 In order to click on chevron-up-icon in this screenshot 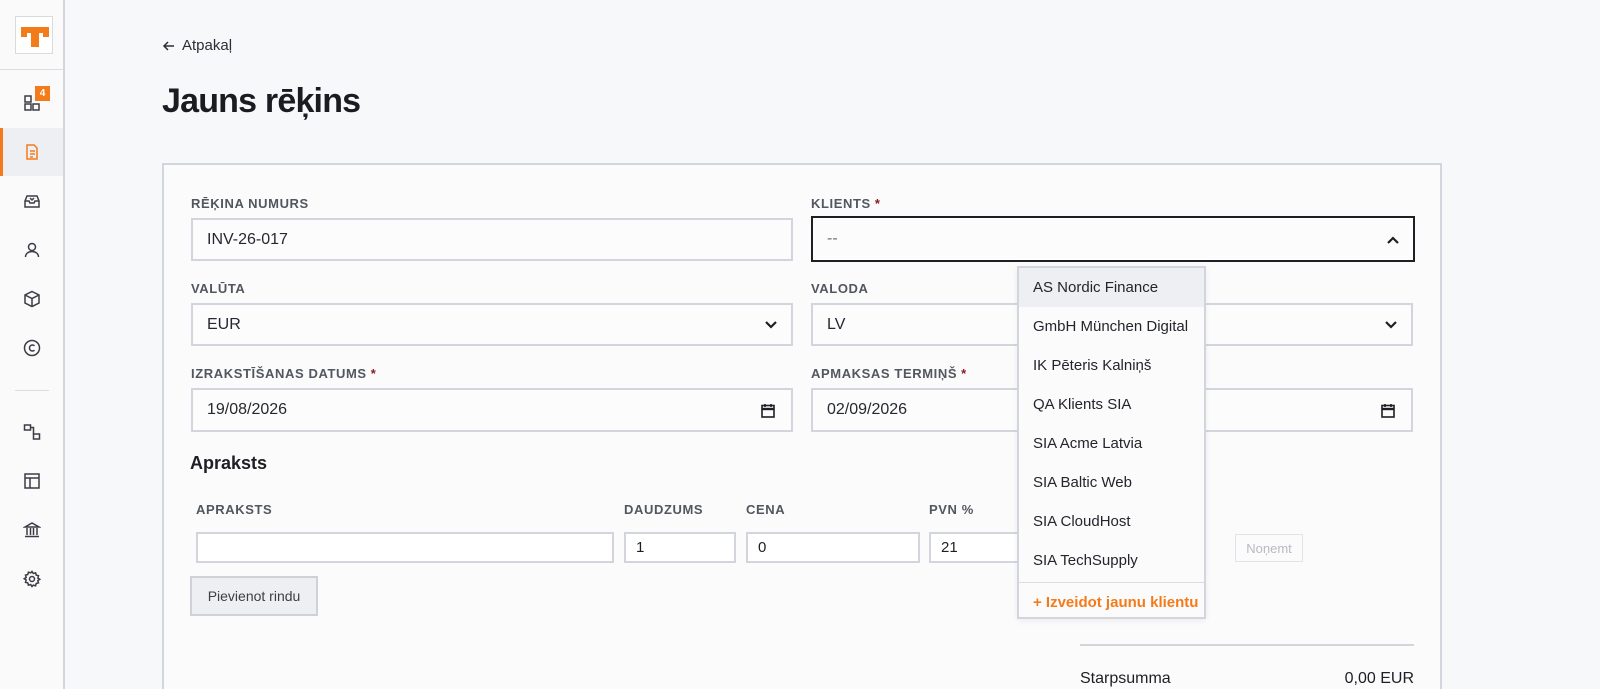, I will do `click(1393, 240)`.